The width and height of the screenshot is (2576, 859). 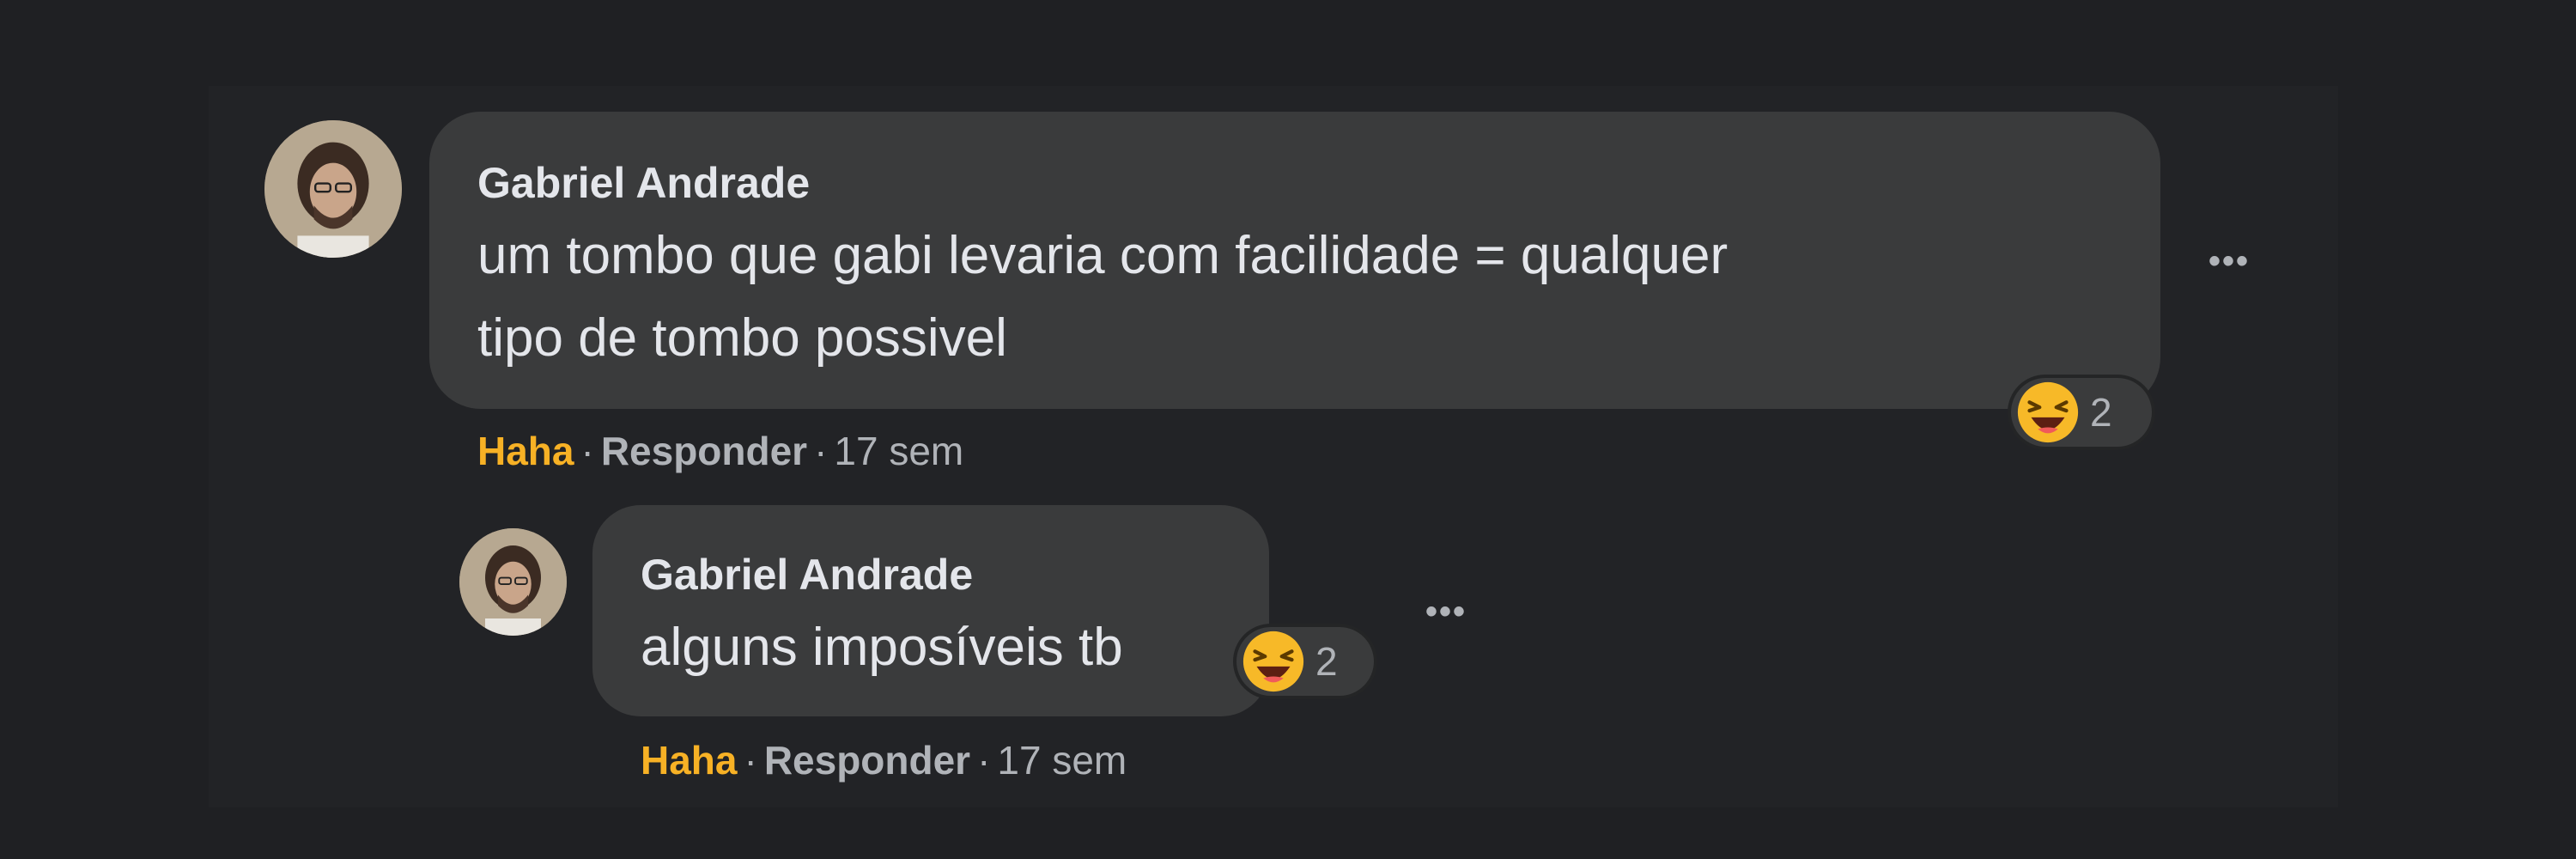 What do you see at coordinates (1305, 661) in the screenshot?
I see `reply-reaction-summary: 2` at bounding box center [1305, 661].